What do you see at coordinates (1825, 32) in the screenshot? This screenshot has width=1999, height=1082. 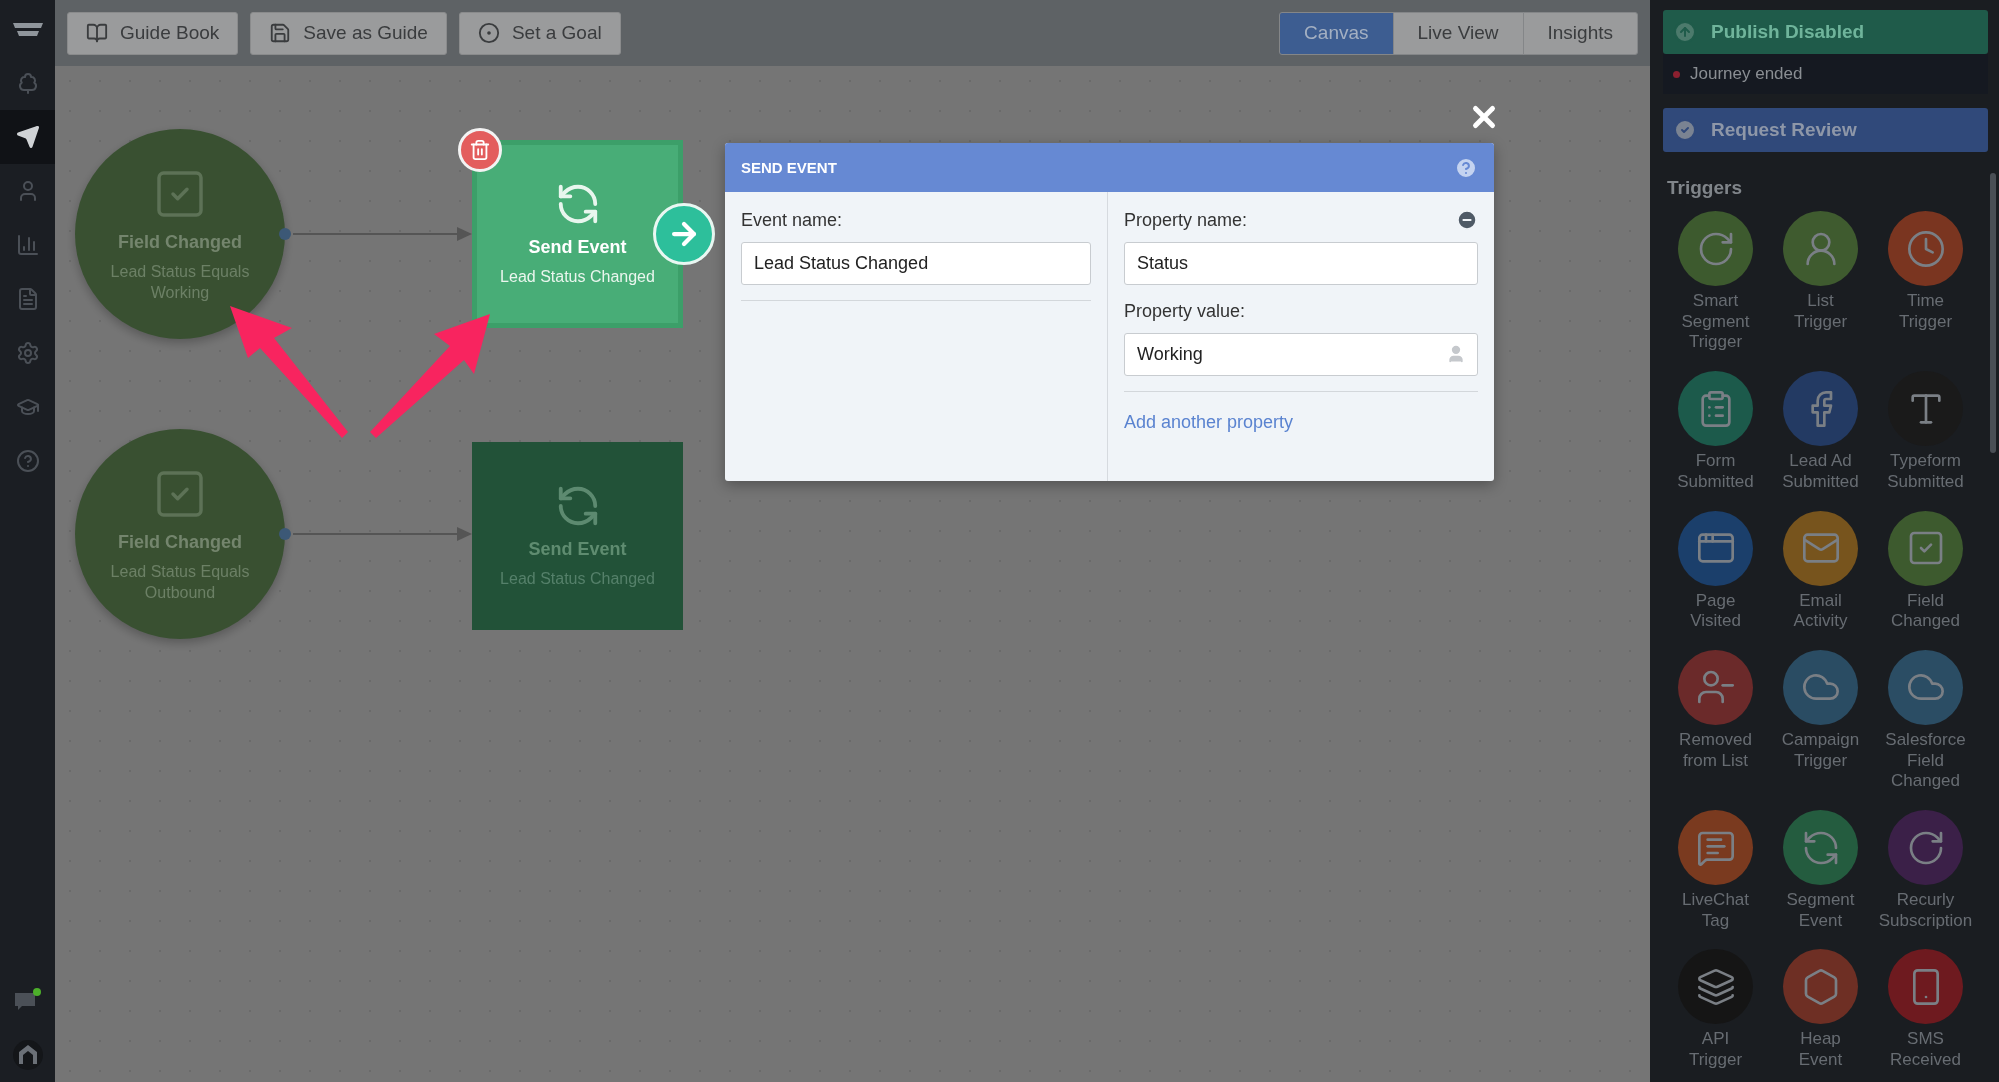 I see `publish-button: Publish Disabled` at bounding box center [1825, 32].